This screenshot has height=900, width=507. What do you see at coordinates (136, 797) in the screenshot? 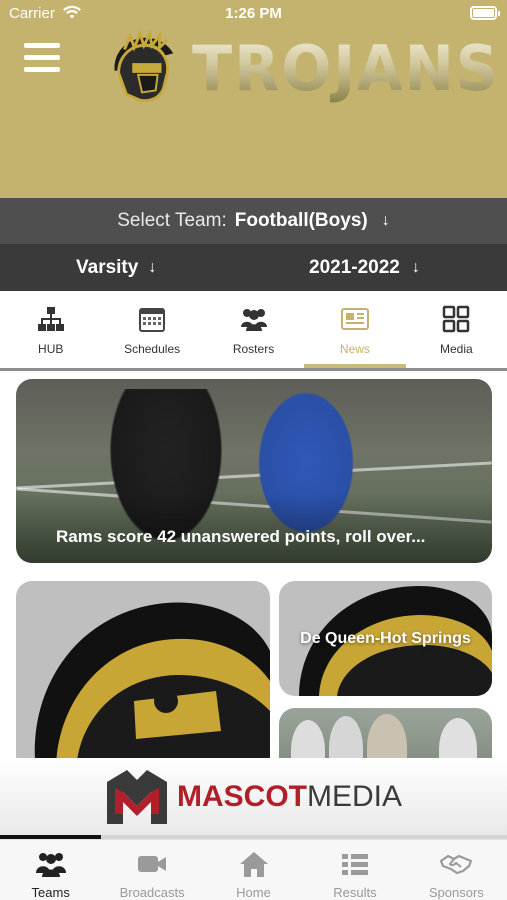
I see `mascot-media-m-icon` at bounding box center [136, 797].